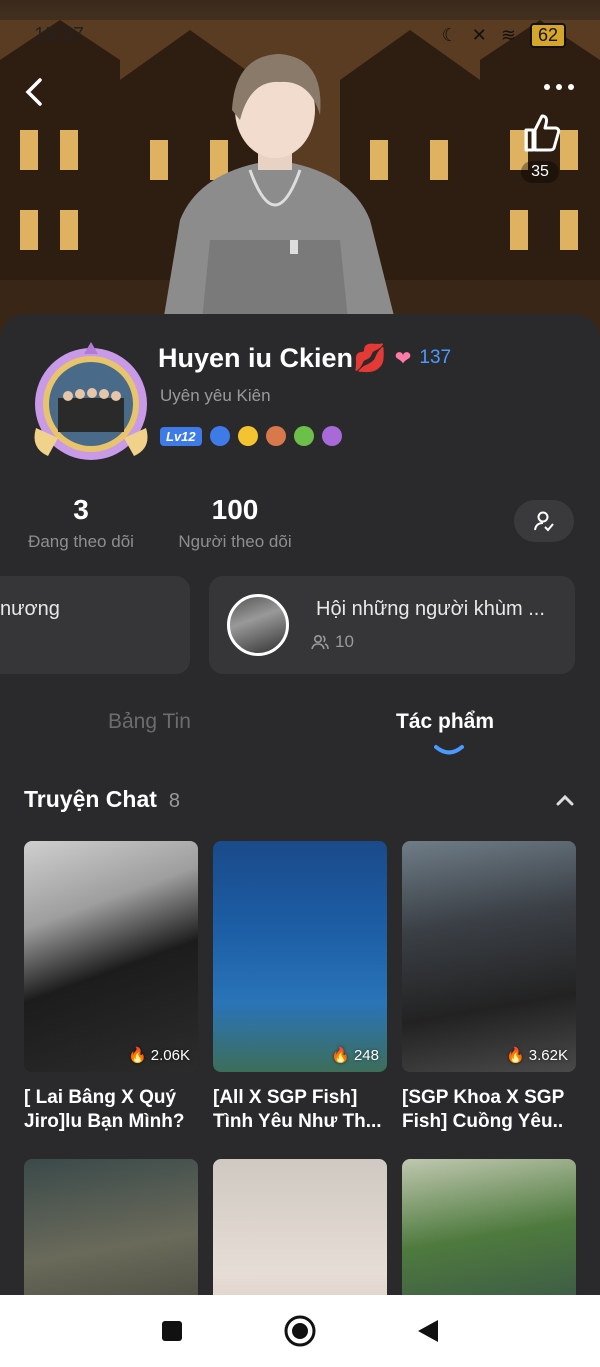 The height and width of the screenshot is (1367, 600). I want to click on following-stat: 3 Đang theo dõi, so click(81, 523).